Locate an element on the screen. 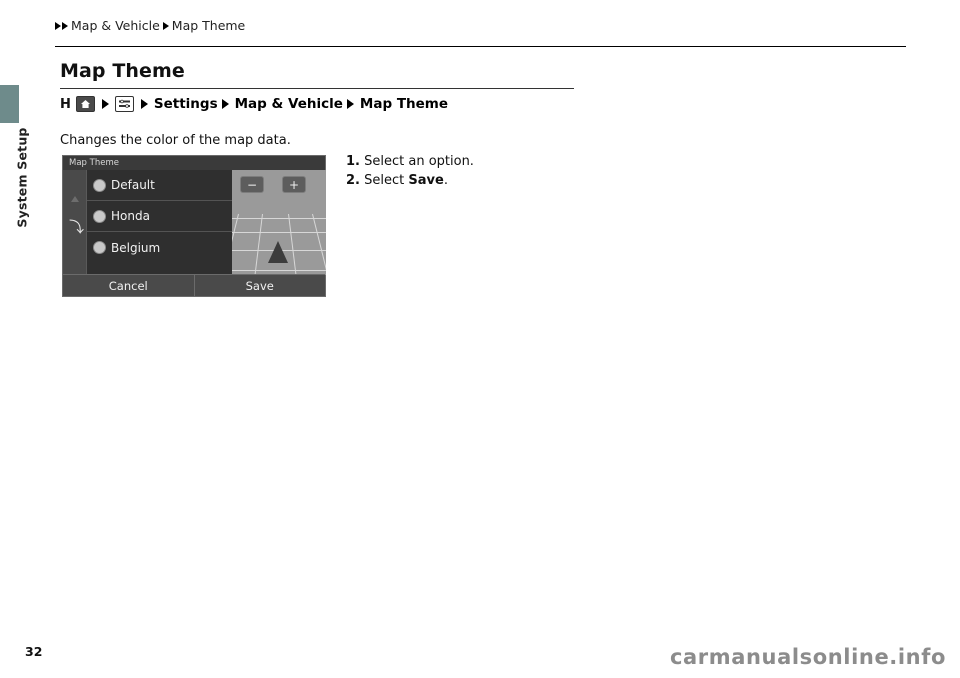  nav-item-map-theme: Map Theme is located at coordinates (404, 104).